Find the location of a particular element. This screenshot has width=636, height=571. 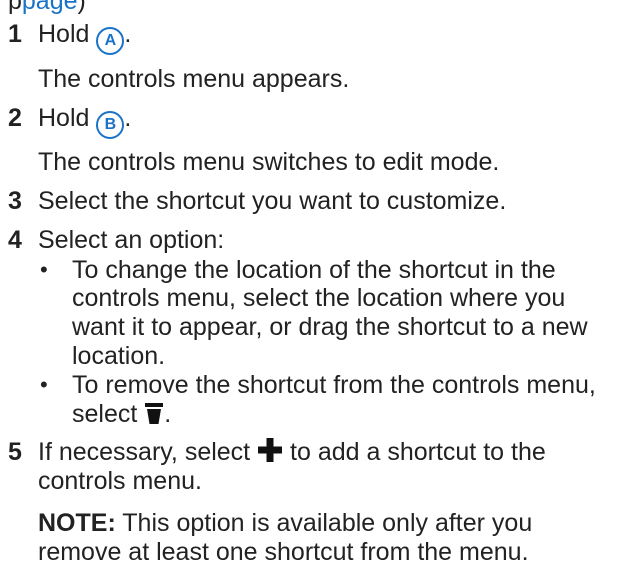

step-1-hold-label: Hold is located at coordinates (67, 34).